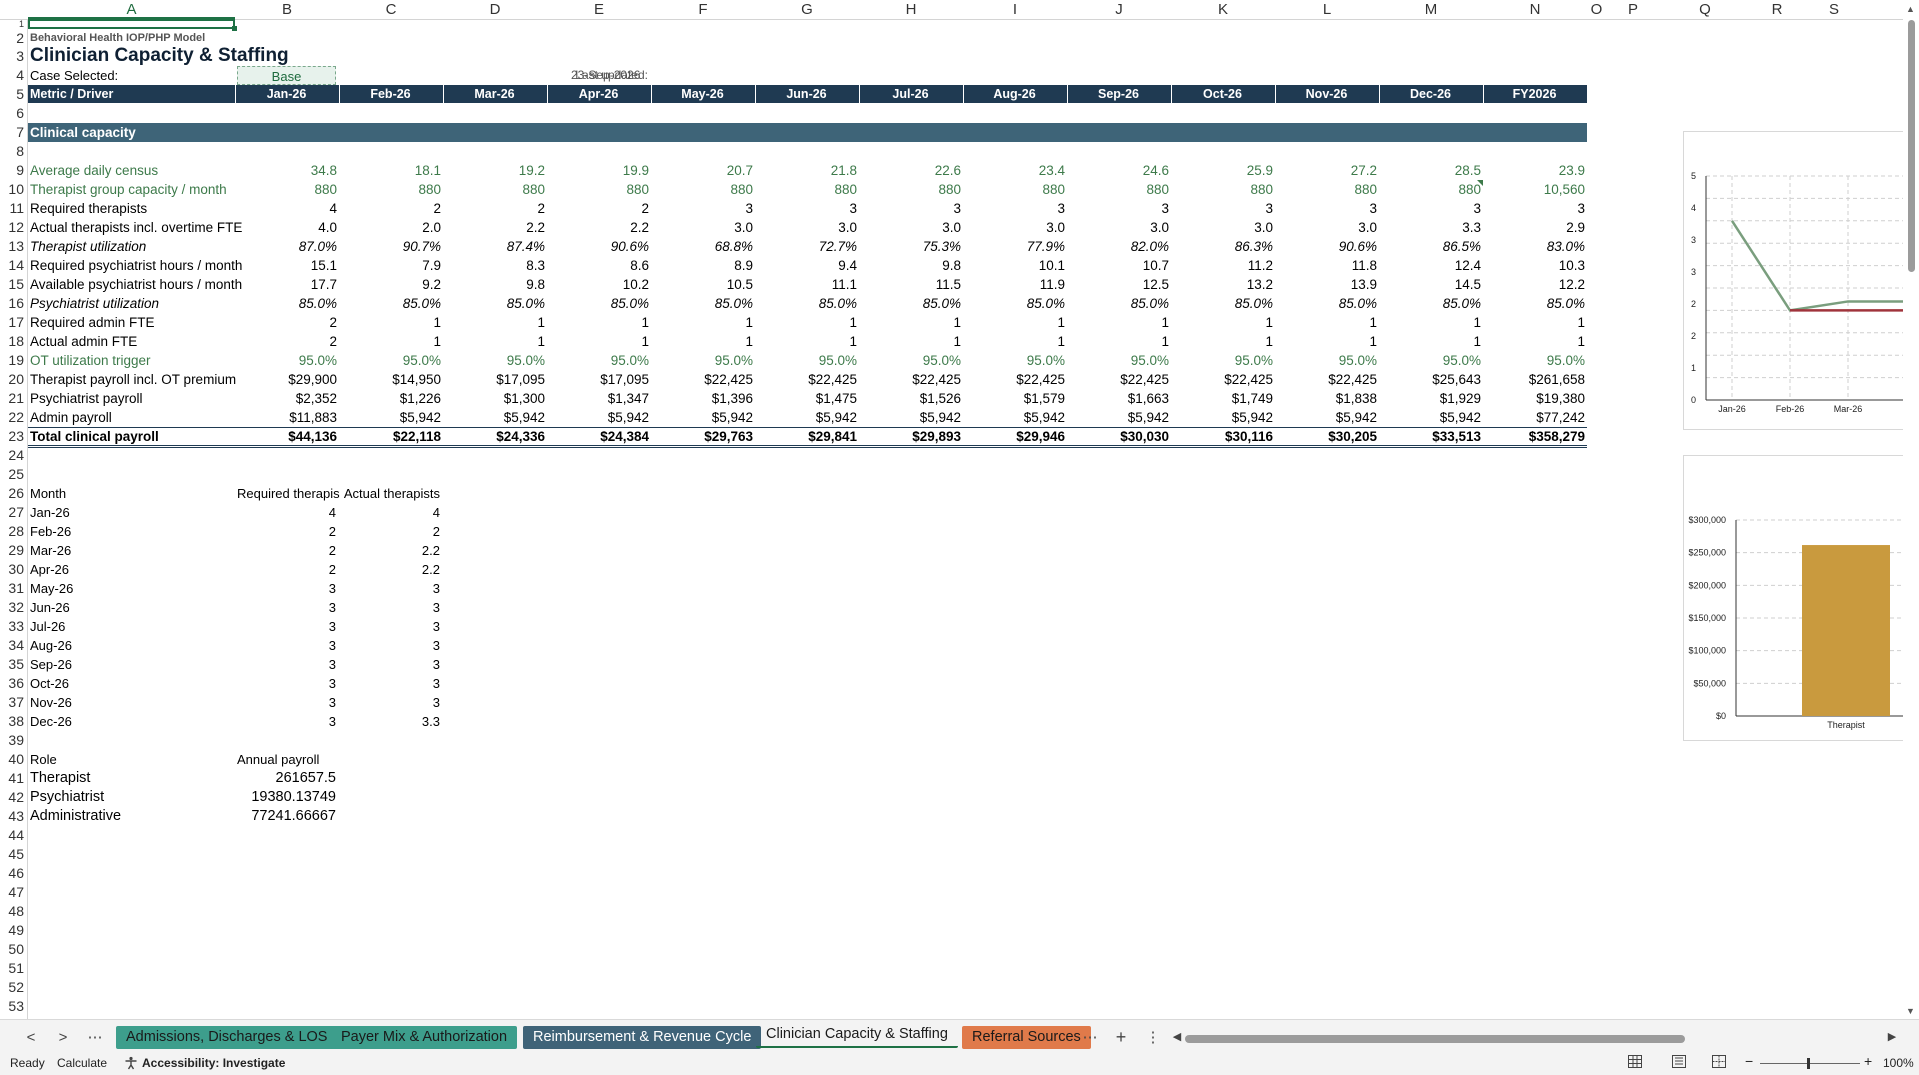 This screenshot has height=1075, width=1919. Describe the element at coordinates (147, 246) in the screenshot. I see `metric-label: Therapist utilization` at that location.